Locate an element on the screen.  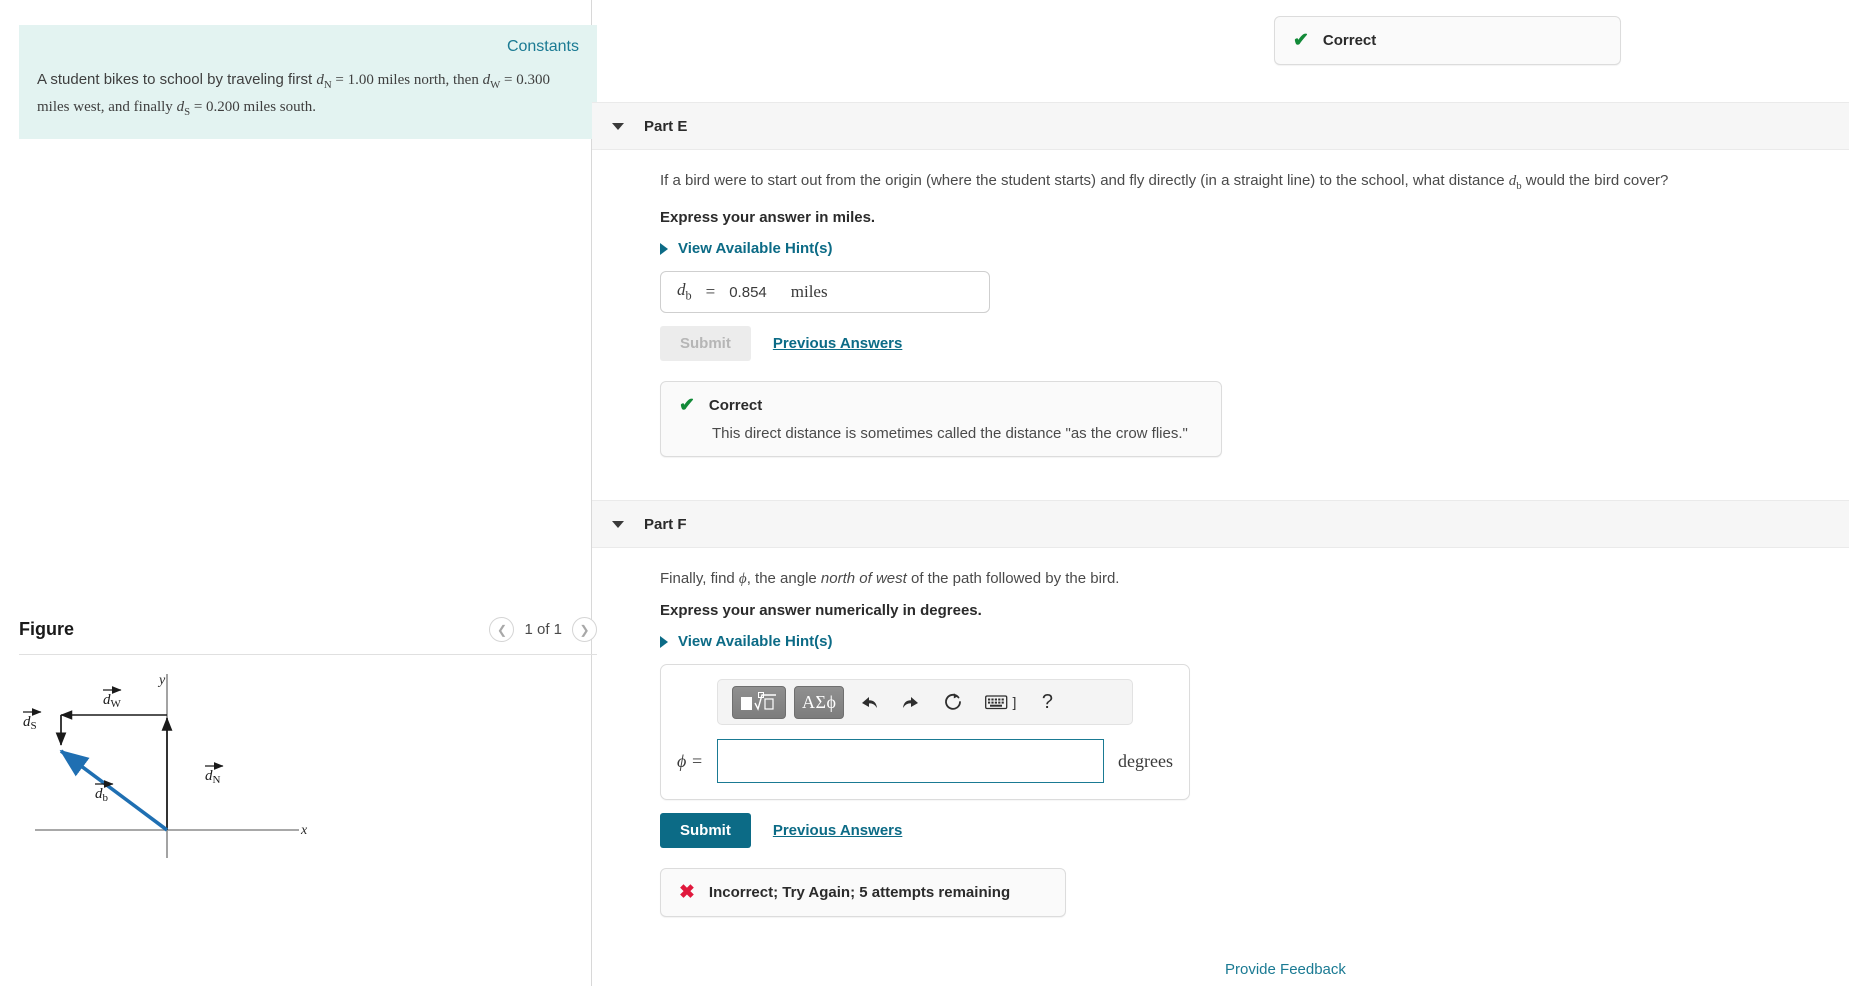
part-f-answer-widget: ΑΣϕ] ? ϕ = degrees is located at coordinates (925, 732).